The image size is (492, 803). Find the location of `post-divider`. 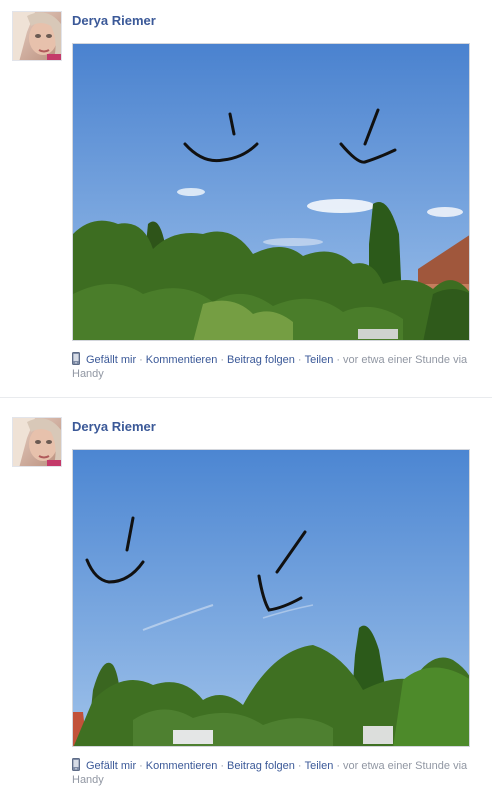

post-divider is located at coordinates (246, 397).